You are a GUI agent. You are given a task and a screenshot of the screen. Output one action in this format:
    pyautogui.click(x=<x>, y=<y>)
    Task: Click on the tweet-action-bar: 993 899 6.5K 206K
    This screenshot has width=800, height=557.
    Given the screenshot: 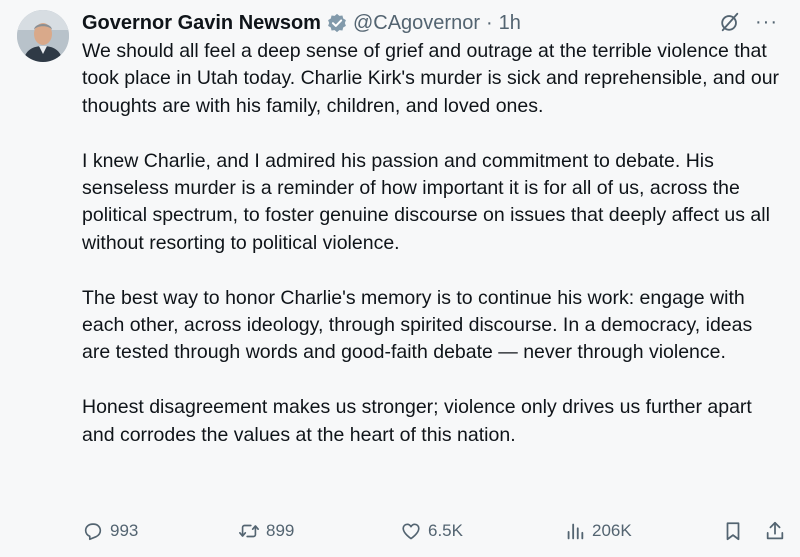 What is the action you would take?
    pyautogui.click(x=434, y=531)
    